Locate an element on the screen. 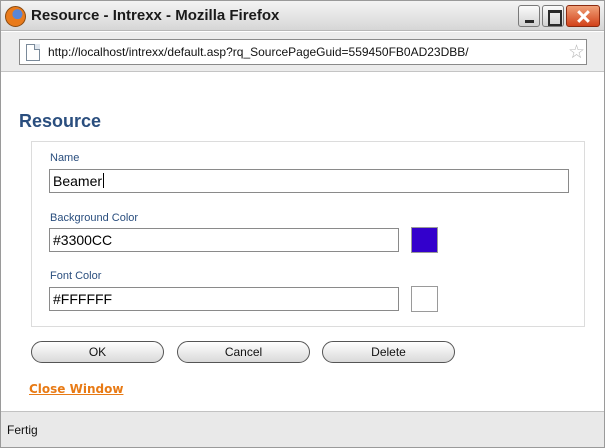 The width and height of the screenshot is (605, 448). text-cursor is located at coordinates (104, 180).